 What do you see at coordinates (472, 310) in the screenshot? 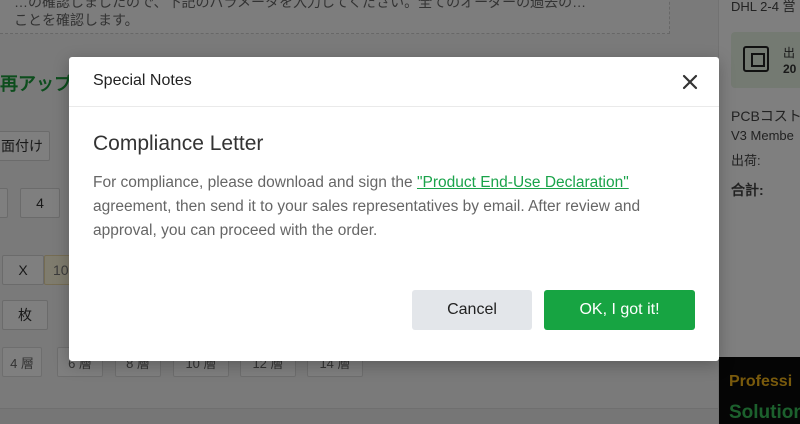
I see `cancel-button: Cancel` at bounding box center [472, 310].